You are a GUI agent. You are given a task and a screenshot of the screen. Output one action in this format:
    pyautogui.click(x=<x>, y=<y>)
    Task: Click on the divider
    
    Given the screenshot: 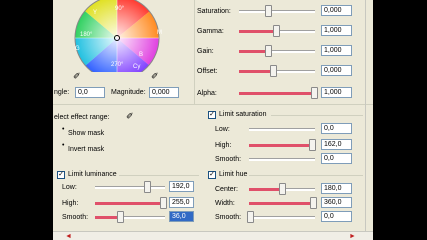 What is the action you would take?
    pyautogui.click(x=194, y=52)
    